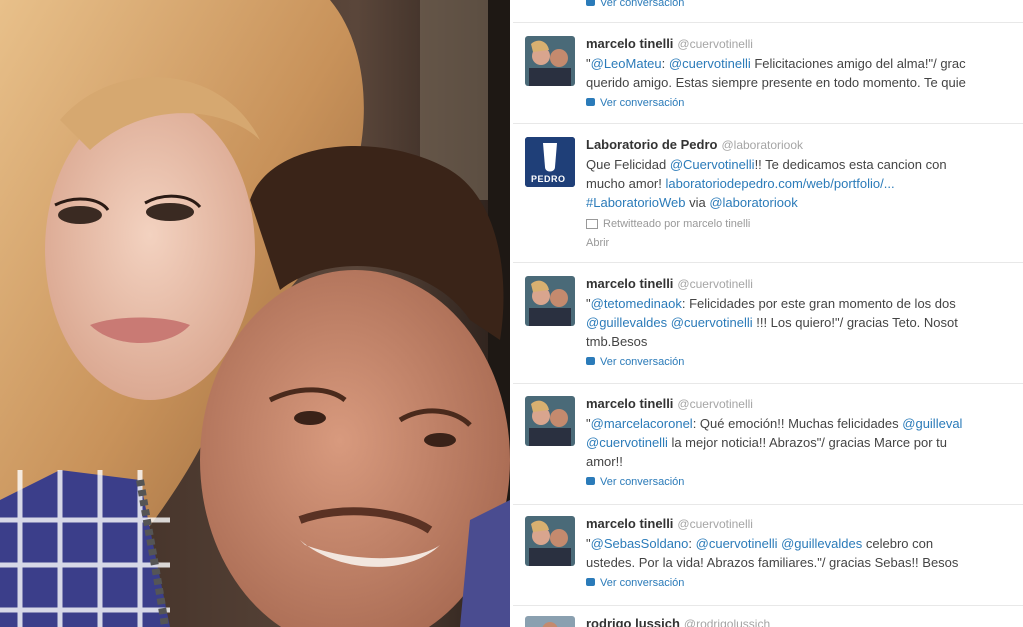 The width and height of the screenshot is (1023, 627). Describe the element at coordinates (636, 303) in the screenshot. I see `mention-link: @tetomedinaok` at that location.